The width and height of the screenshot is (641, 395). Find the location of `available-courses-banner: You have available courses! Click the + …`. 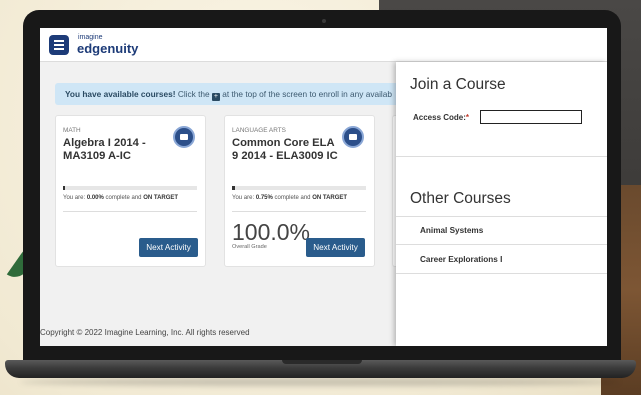

available-courses-banner: You have available courses! Click the + … is located at coordinates (255, 94).